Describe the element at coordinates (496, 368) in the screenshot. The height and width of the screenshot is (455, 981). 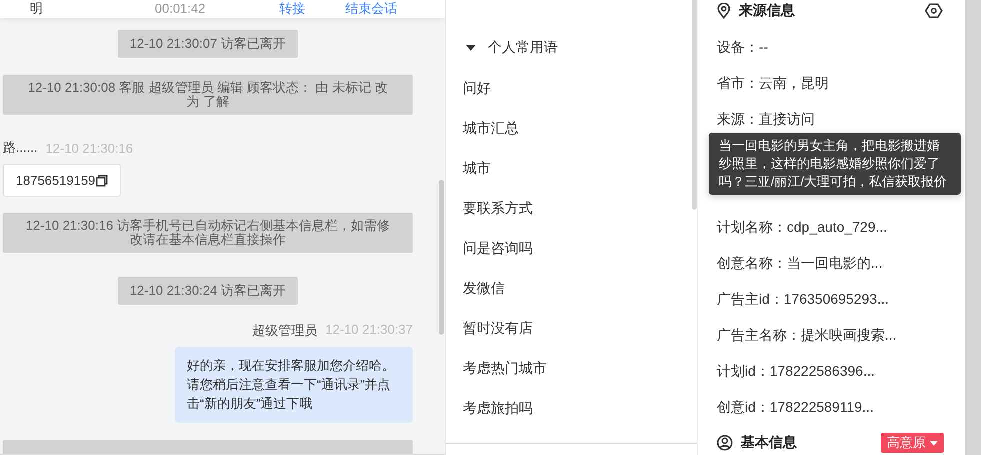
I see `phrase-item: 考虑热门城市` at that location.